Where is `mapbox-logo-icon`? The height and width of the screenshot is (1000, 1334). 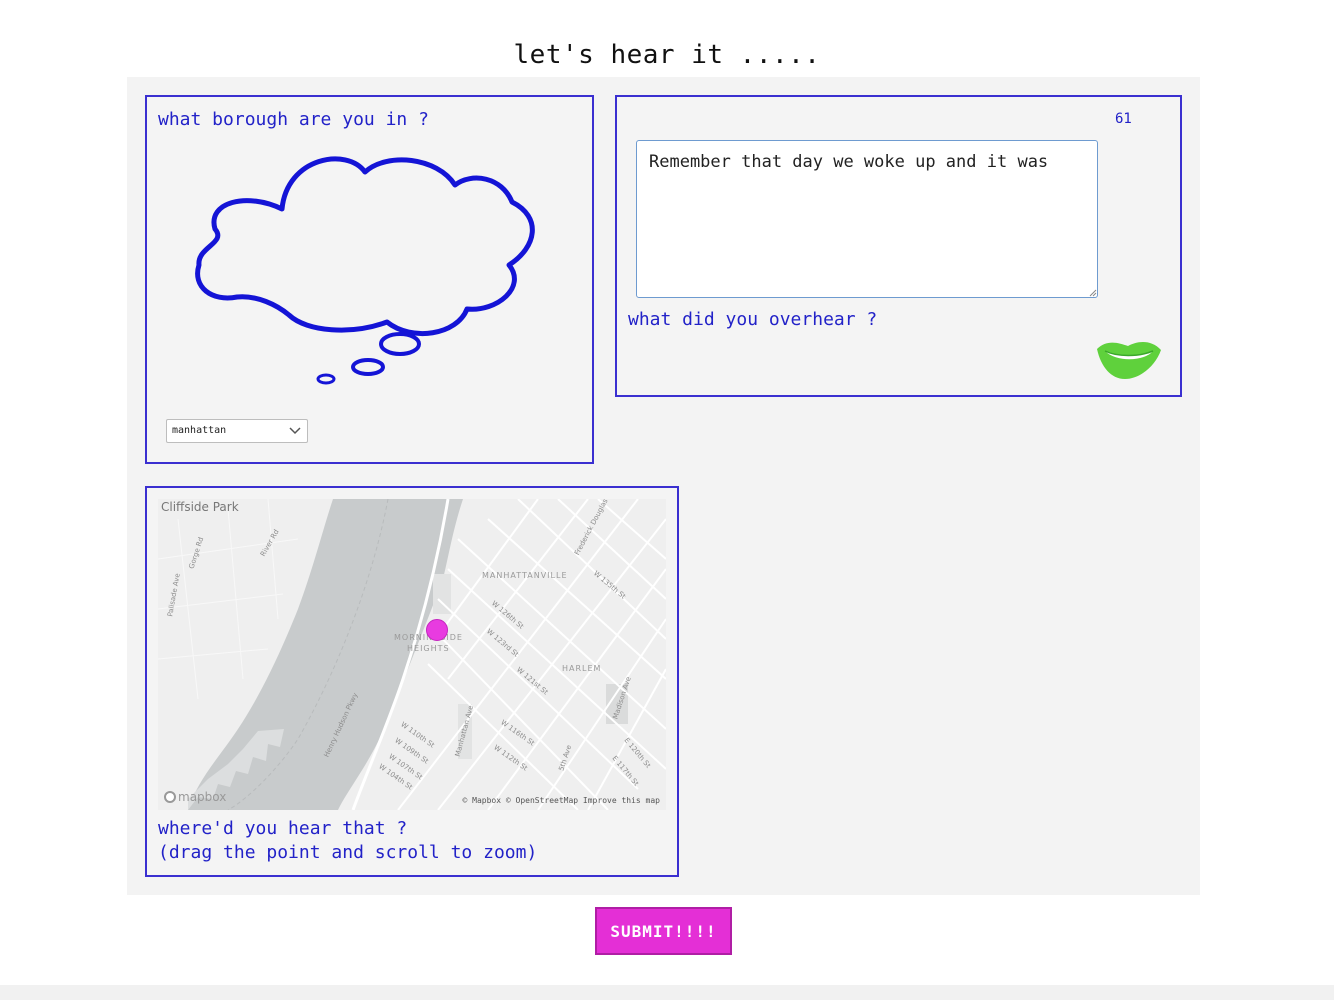
mapbox-logo-icon is located at coordinates (170, 797).